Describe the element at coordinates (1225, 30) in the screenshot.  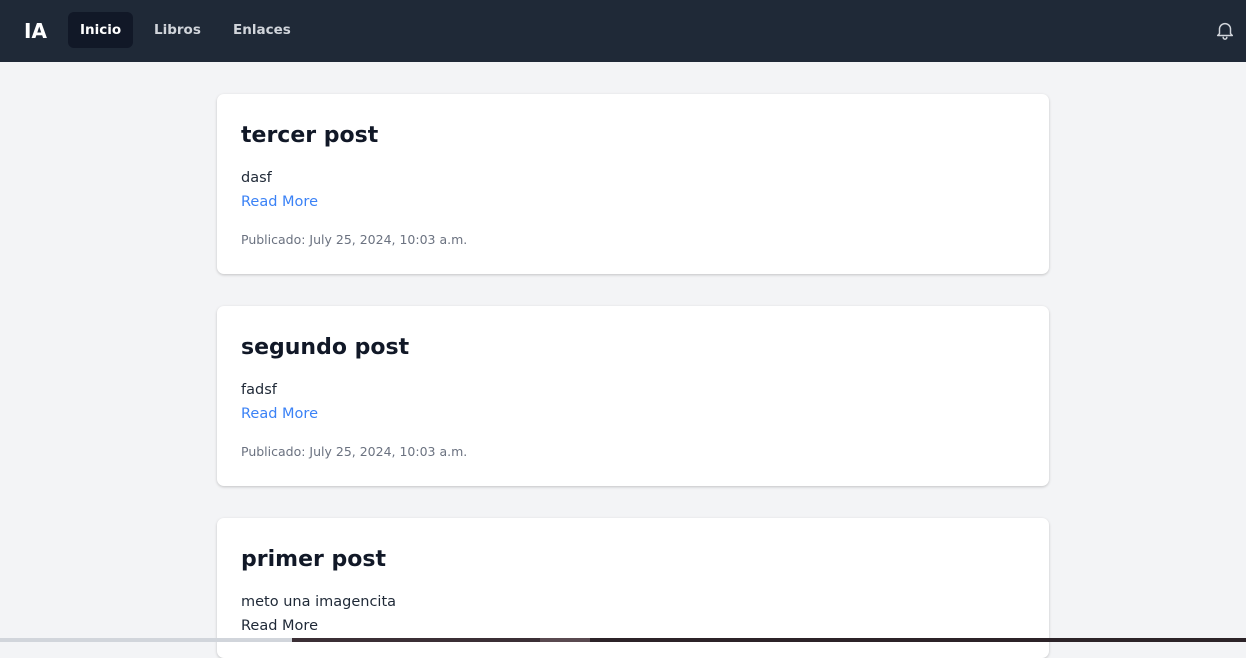
I see `bell-icon` at that location.